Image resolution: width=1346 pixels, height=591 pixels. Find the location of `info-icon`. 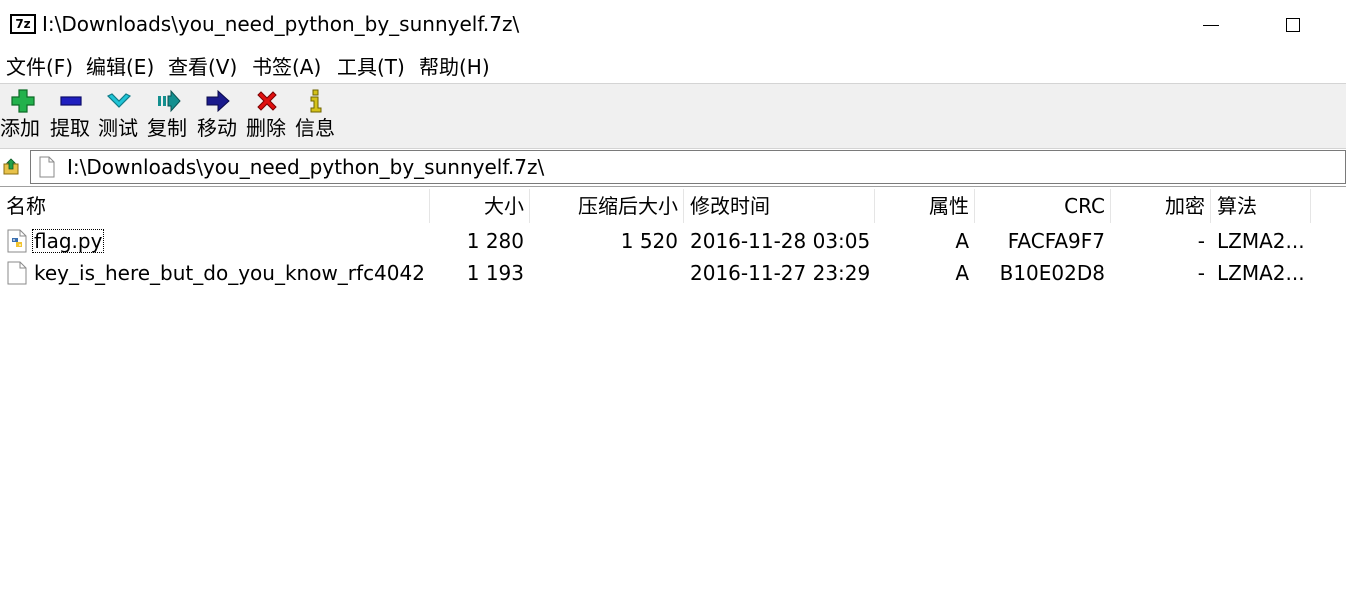

info-icon is located at coordinates (316, 101).